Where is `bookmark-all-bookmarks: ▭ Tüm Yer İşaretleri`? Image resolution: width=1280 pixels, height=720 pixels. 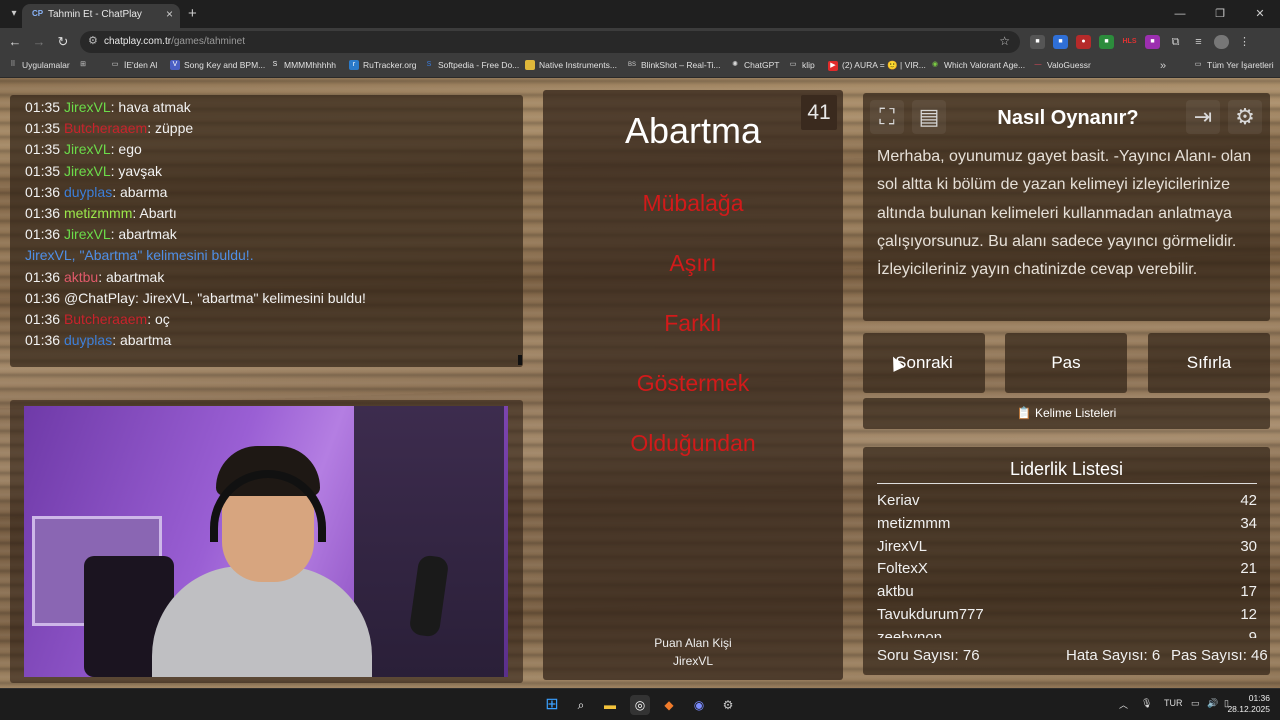
bookmark-all-bookmarks: ▭ Tüm Yer İşaretleri is located at coordinates (1233, 65).